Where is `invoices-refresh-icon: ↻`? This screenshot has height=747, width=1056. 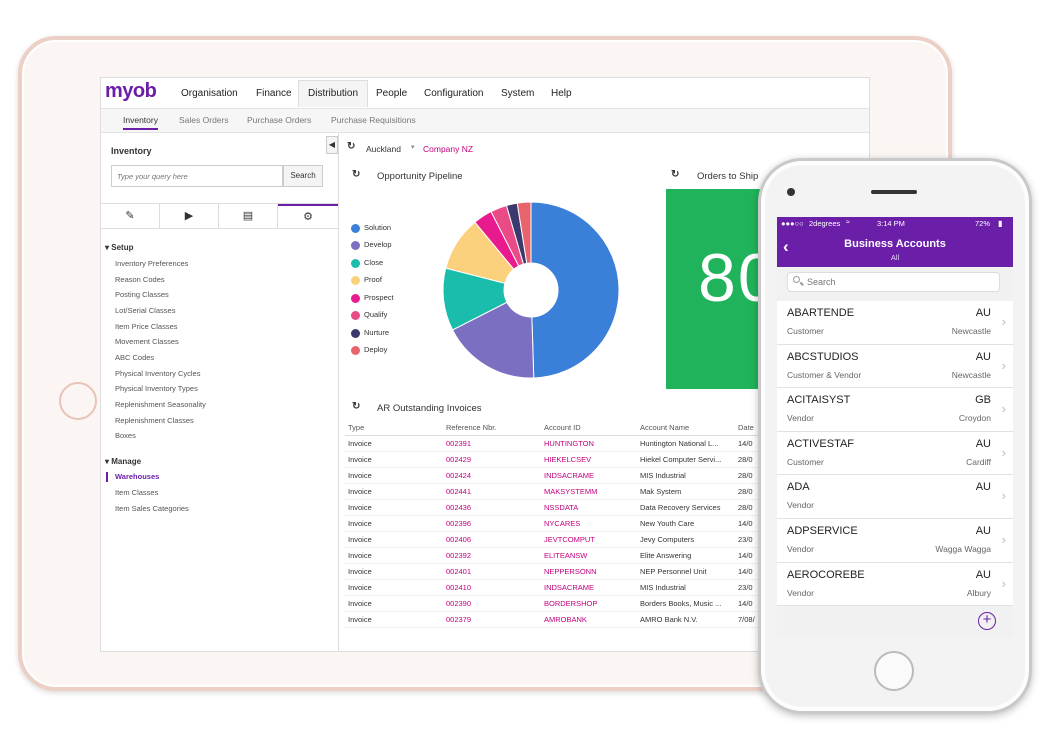 invoices-refresh-icon: ↻ is located at coordinates (356, 406).